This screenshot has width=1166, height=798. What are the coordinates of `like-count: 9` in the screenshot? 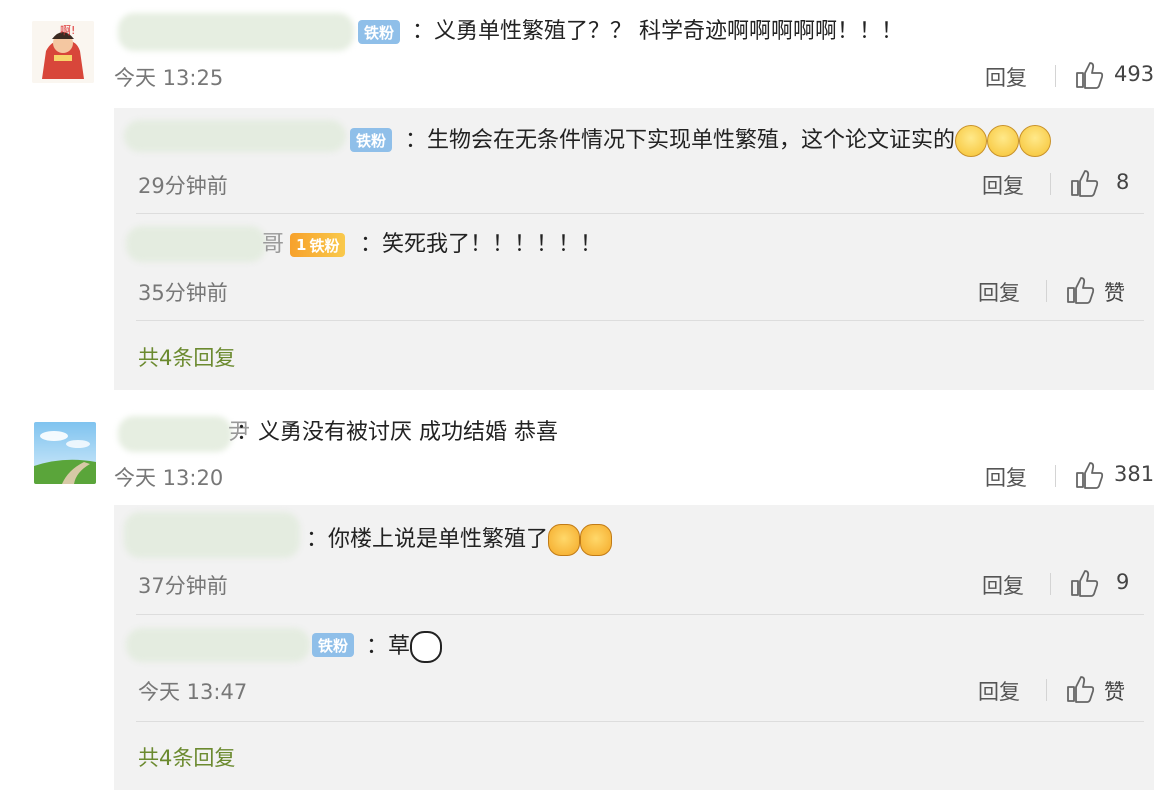 It's located at (1123, 582).